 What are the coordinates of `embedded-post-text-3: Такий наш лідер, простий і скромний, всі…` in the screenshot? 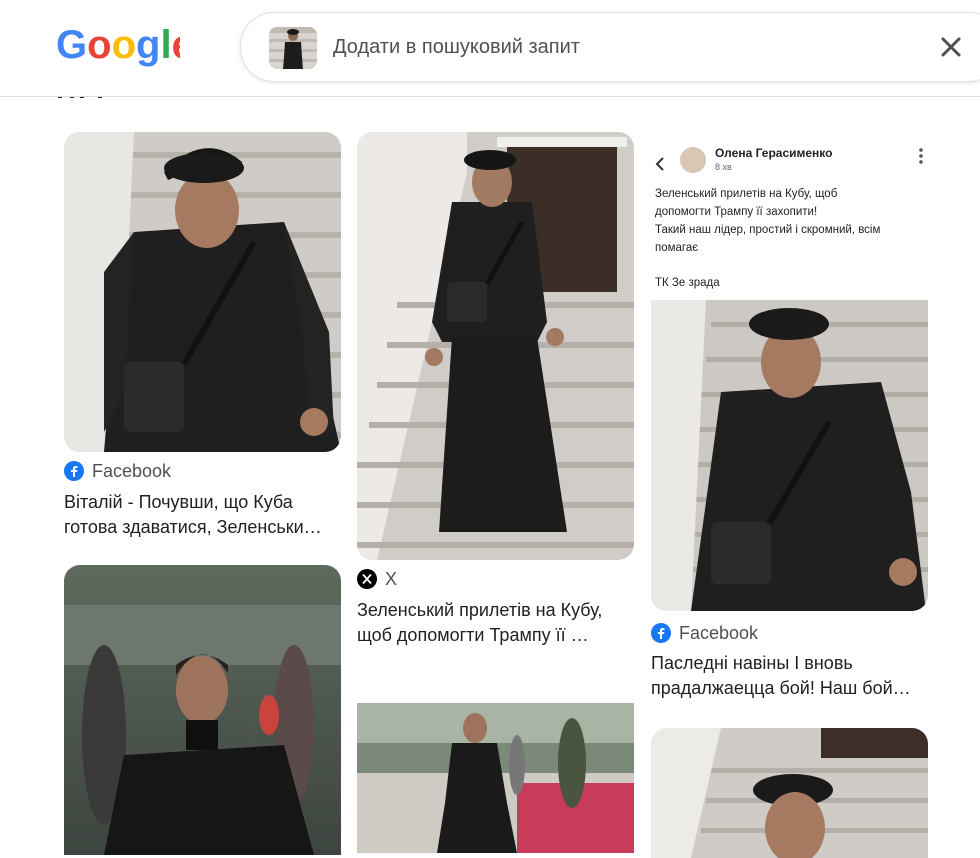 It's located at (768, 230).